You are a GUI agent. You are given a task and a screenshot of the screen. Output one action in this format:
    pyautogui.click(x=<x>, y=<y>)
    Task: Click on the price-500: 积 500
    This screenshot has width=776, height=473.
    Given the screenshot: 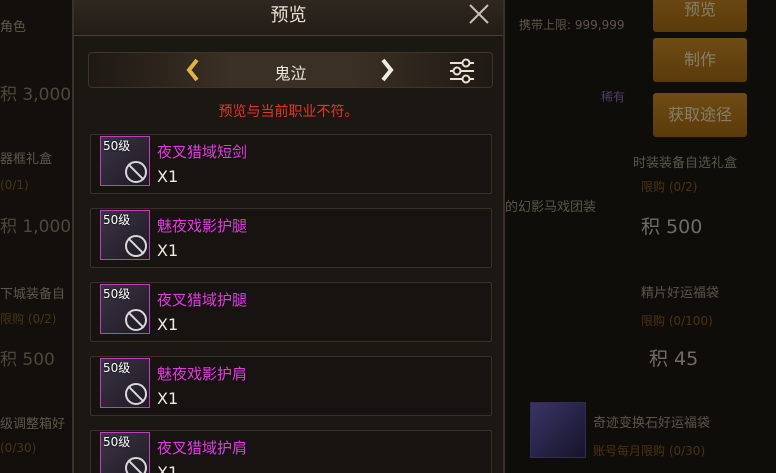 What is the action you would take?
    pyautogui.click(x=672, y=227)
    